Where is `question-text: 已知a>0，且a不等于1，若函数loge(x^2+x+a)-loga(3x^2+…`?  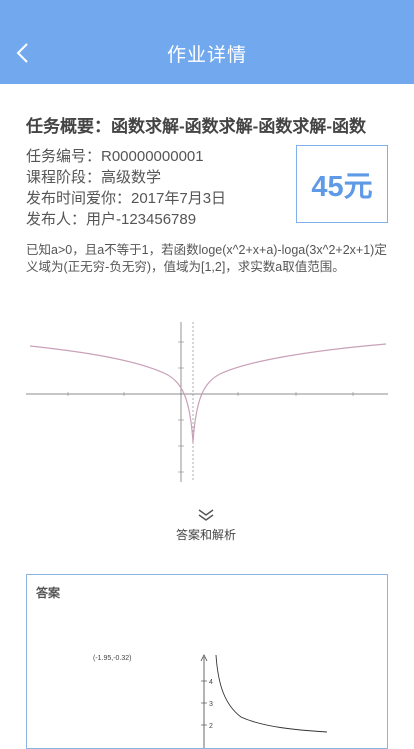
question-text: 已知a>0，且a不等于1，若函数loge(x^2+x+a)-loga(3x^2+… is located at coordinates (206, 258).